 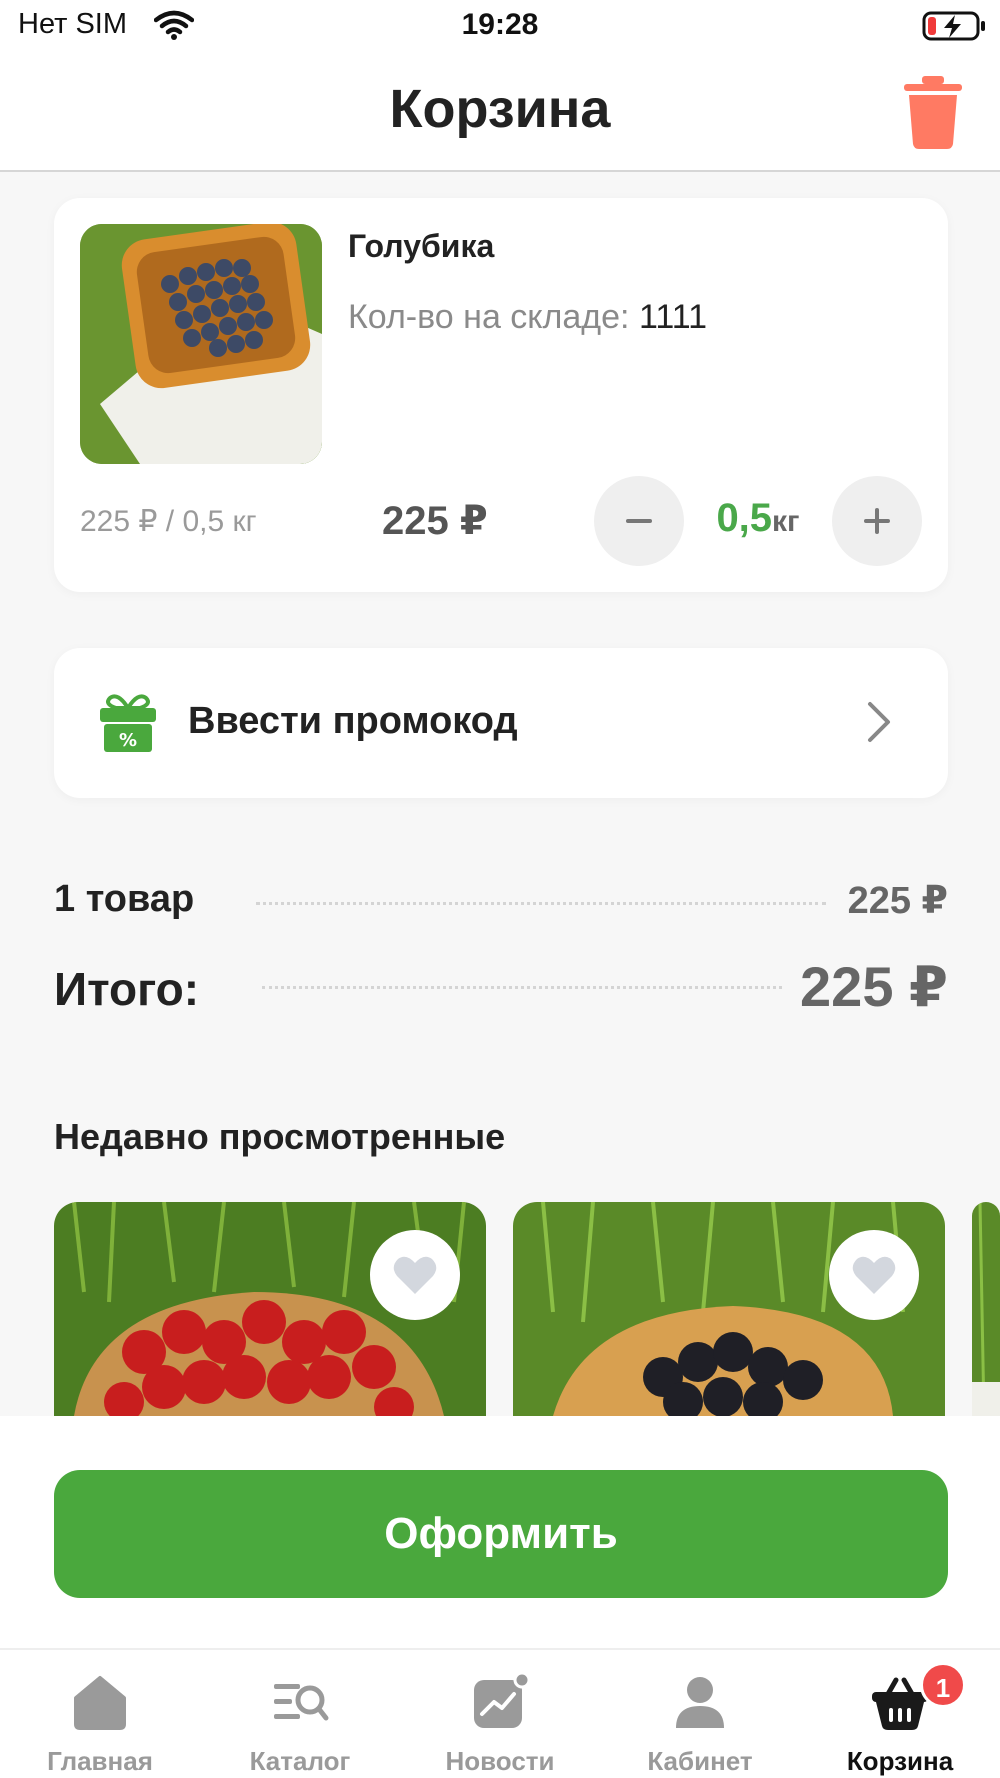 What do you see at coordinates (953, 26) in the screenshot?
I see `battery-charging-icon` at bounding box center [953, 26].